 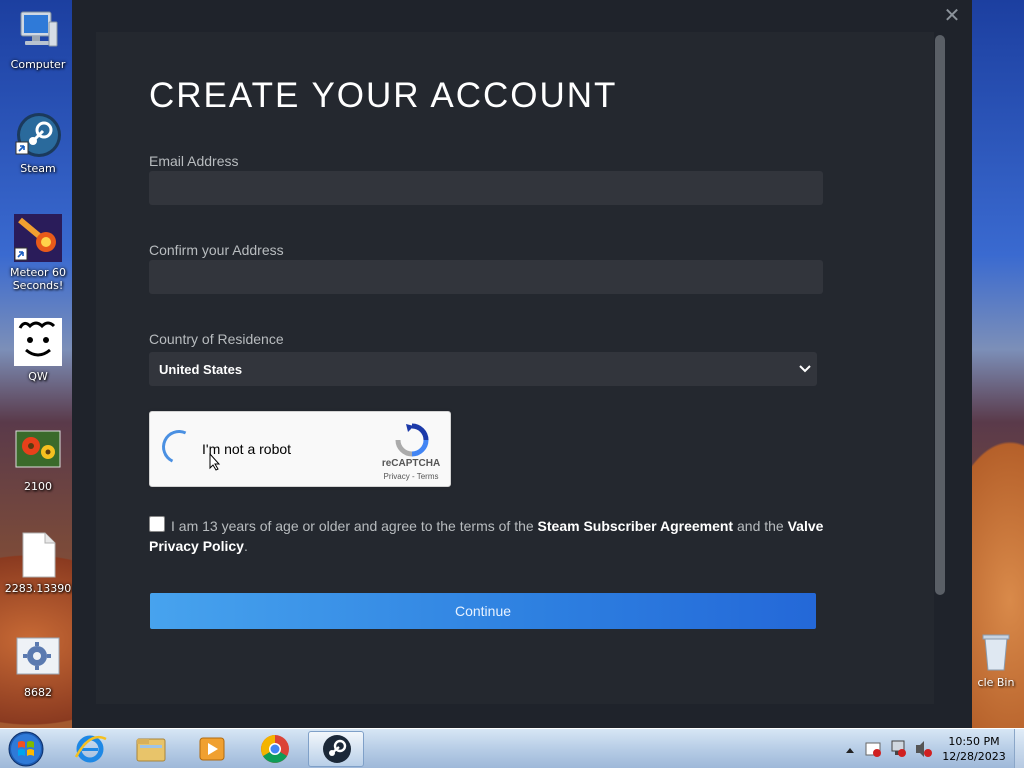 I want to click on country-select: United States, so click(x=483, y=369).